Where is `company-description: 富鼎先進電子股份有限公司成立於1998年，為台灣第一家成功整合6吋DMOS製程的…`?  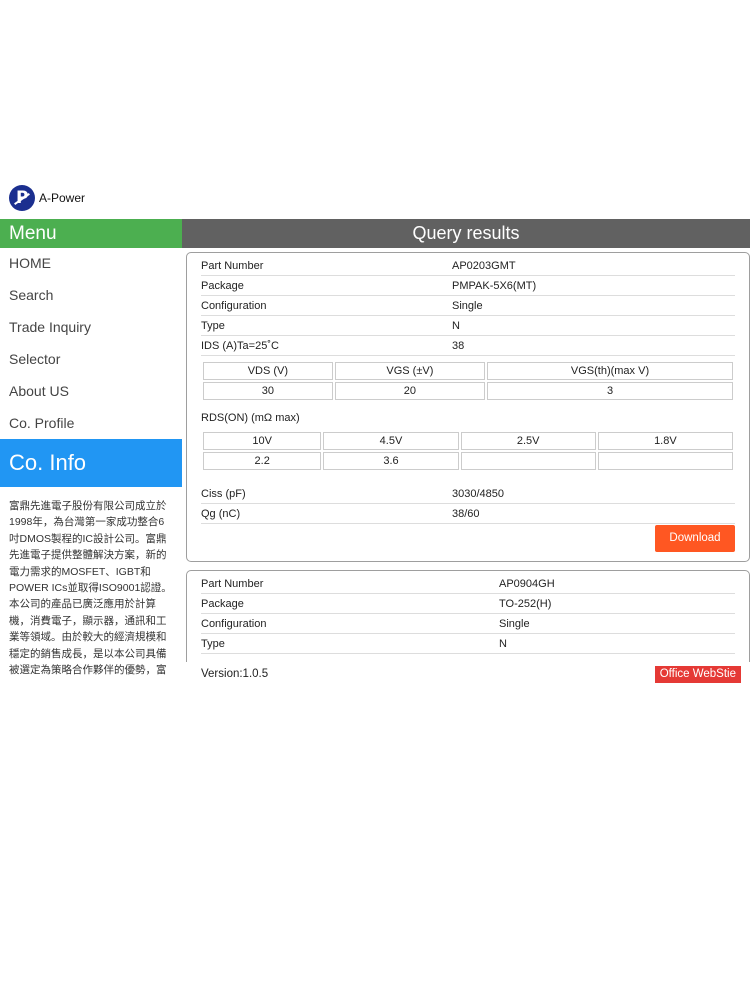
company-description: 富鼎先進電子股份有限公司成立於1998年，為台灣第一家成功整合6吋DMOS製程的… is located at coordinates (90, 588).